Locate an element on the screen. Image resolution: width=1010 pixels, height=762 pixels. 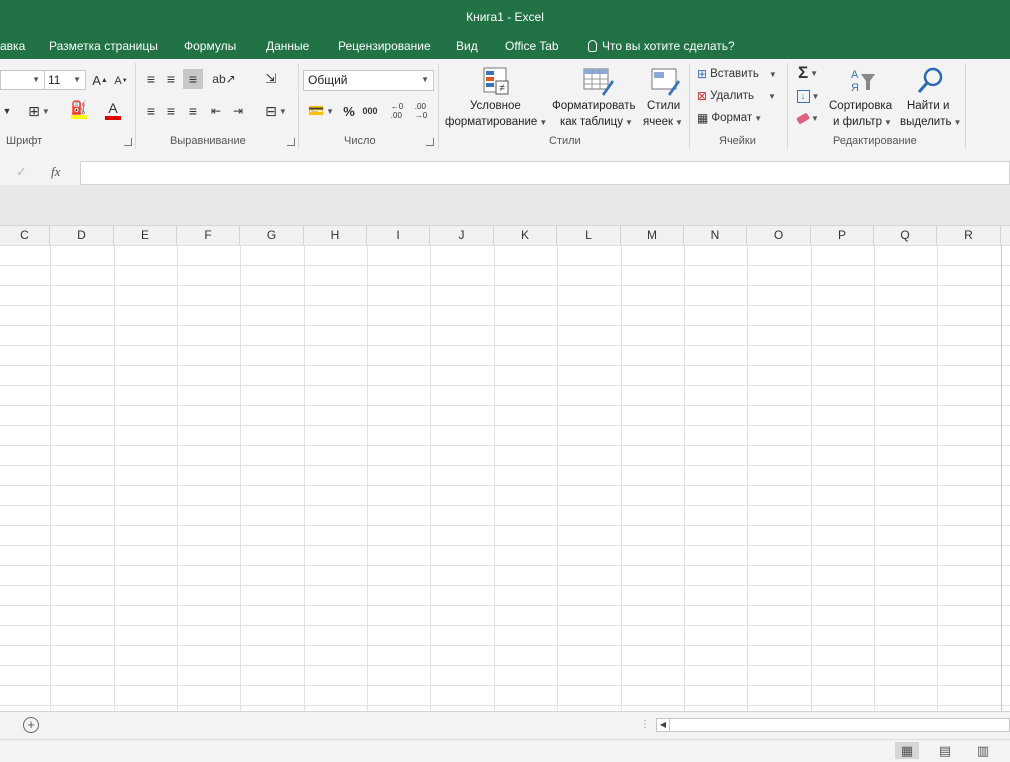
insert-cells-button: ⊞ Вставить ▼ is located at coordinates (737, 74).